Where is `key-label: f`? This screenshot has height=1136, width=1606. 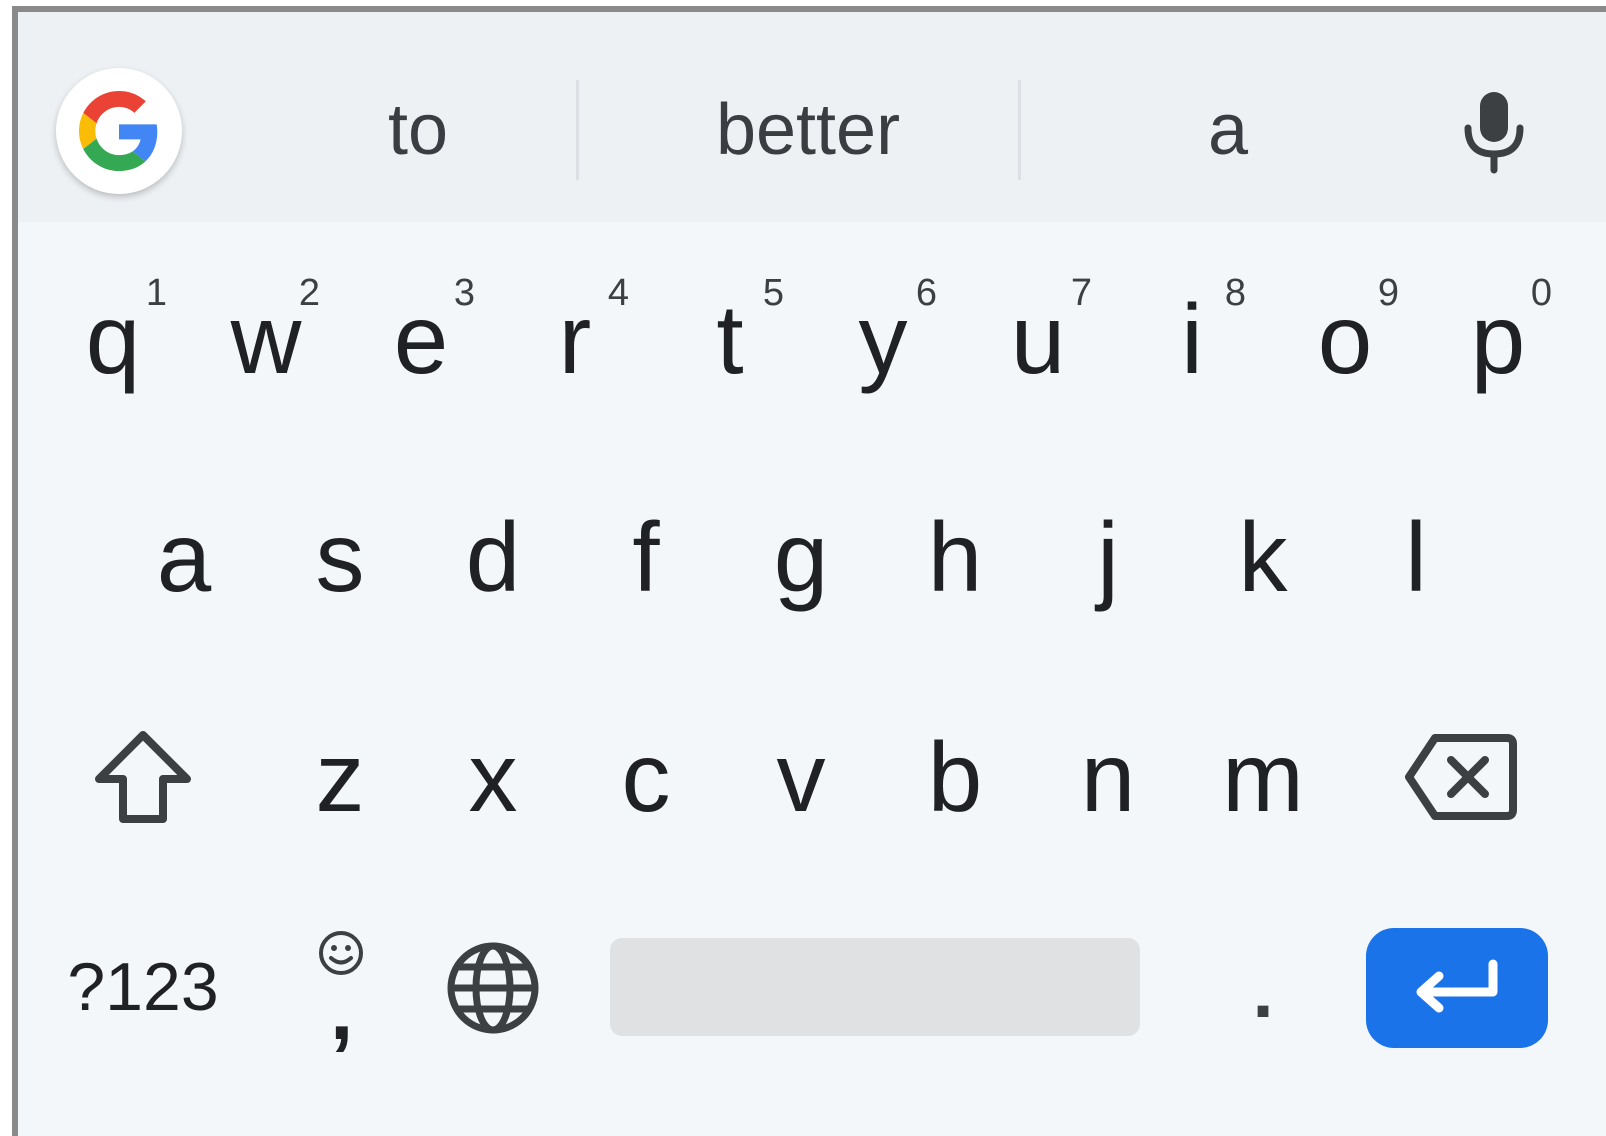 key-label: f is located at coordinates (646, 557).